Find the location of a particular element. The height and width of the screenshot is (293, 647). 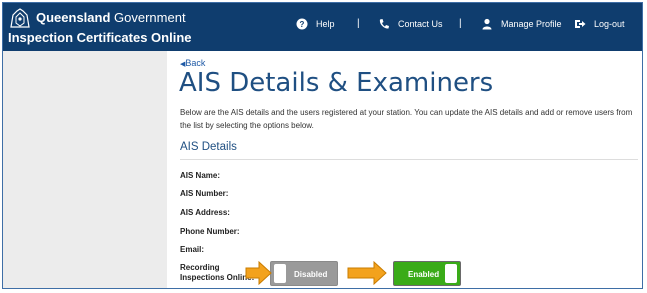

nav-profile-label: Manage Profile is located at coordinates (531, 24).